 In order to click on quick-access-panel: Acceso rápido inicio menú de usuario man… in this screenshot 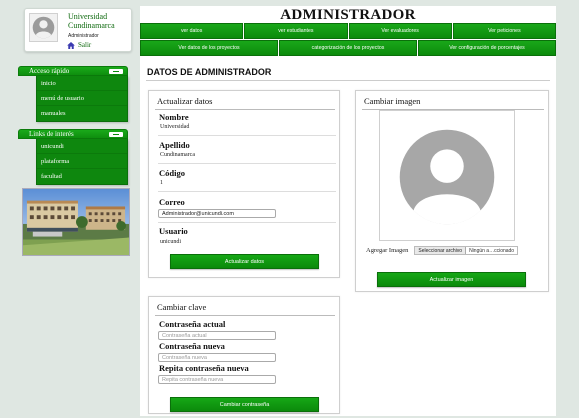, I will do `click(73, 94)`.